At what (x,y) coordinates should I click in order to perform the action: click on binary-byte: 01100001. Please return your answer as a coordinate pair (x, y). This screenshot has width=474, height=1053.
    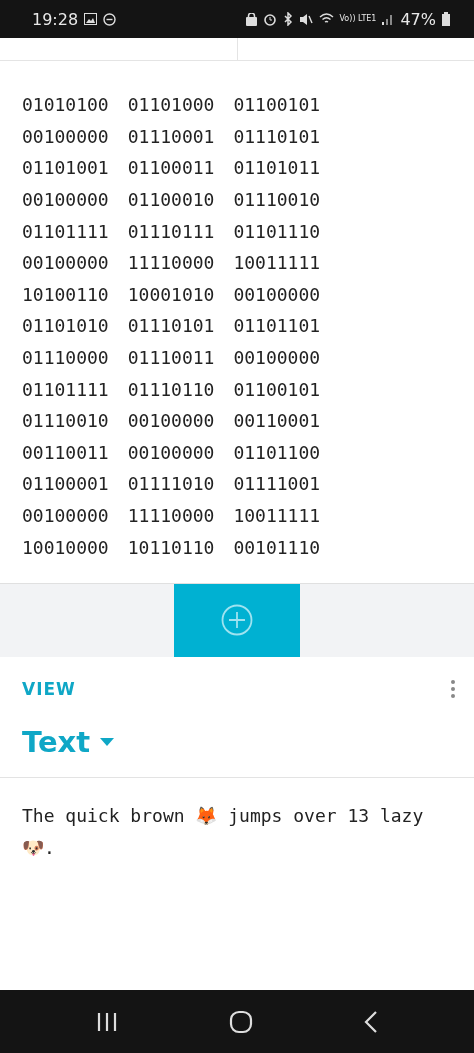
    Looking at the image, I should click on (65, 484).